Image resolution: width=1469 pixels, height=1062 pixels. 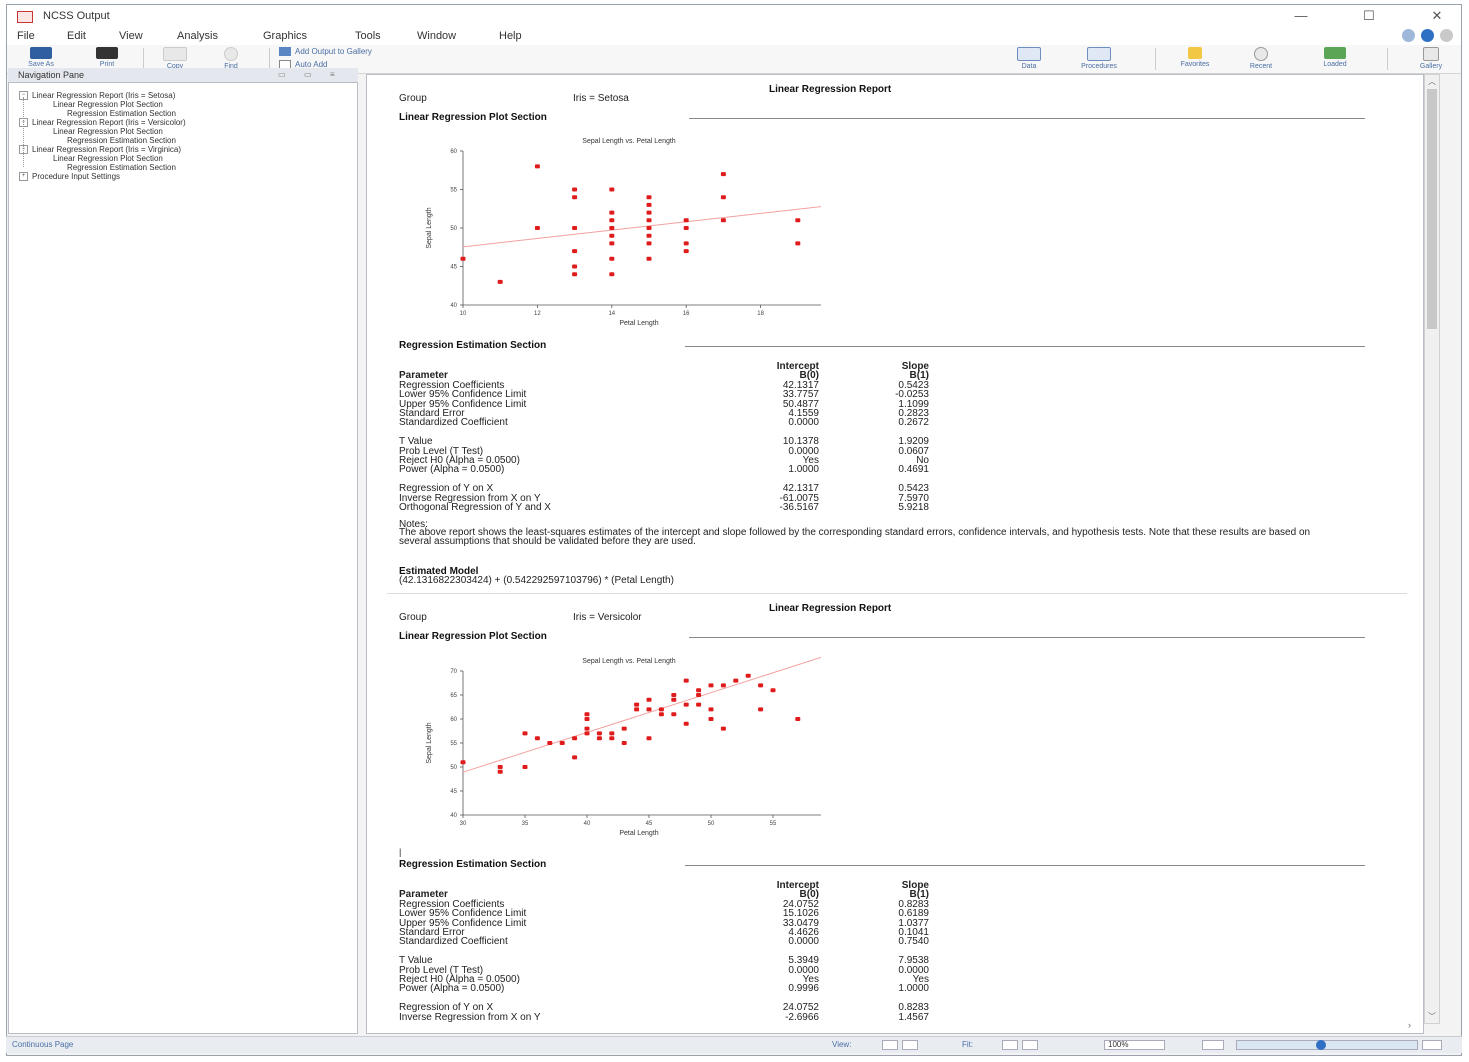 What do you see at coordinates (368, 36) in the screenshot?
I see `menu-tools: Tools` at bounding box center [368, 36].